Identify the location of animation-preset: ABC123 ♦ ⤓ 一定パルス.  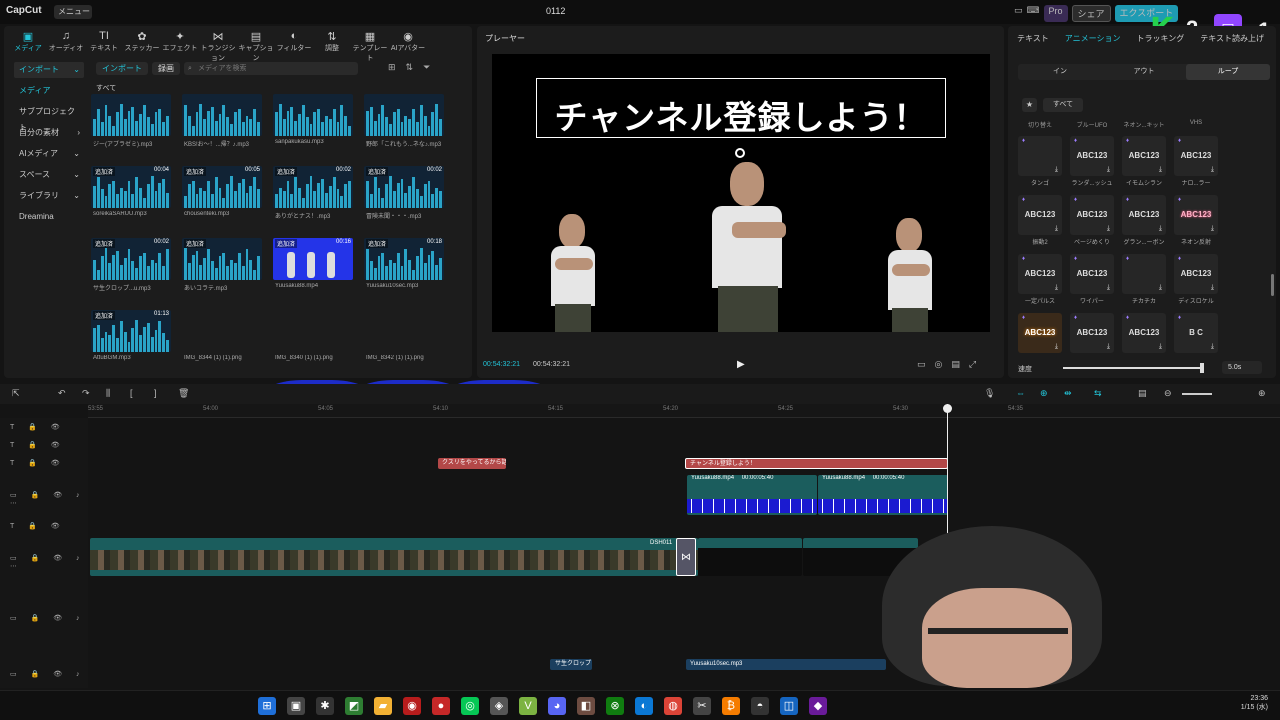
(1040, 280).